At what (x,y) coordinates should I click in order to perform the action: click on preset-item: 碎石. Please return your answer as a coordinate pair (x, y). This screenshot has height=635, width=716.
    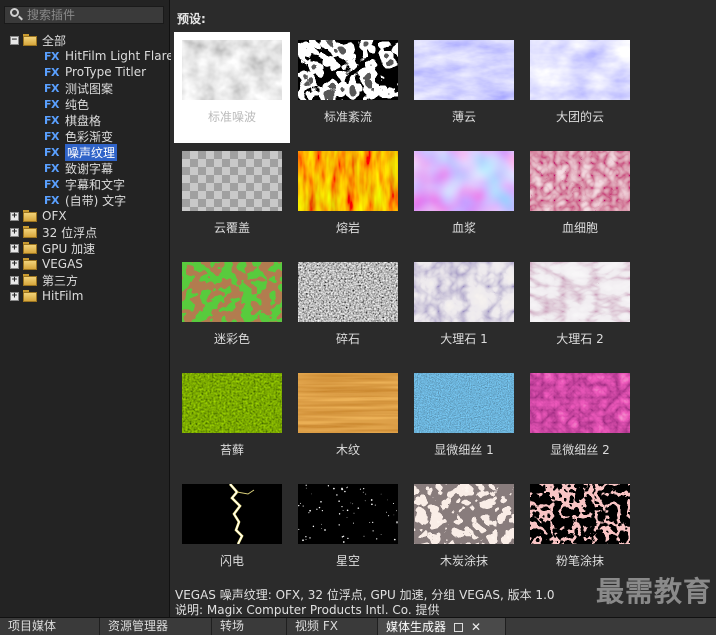
    Looking at the image, I should click on (348, 309).